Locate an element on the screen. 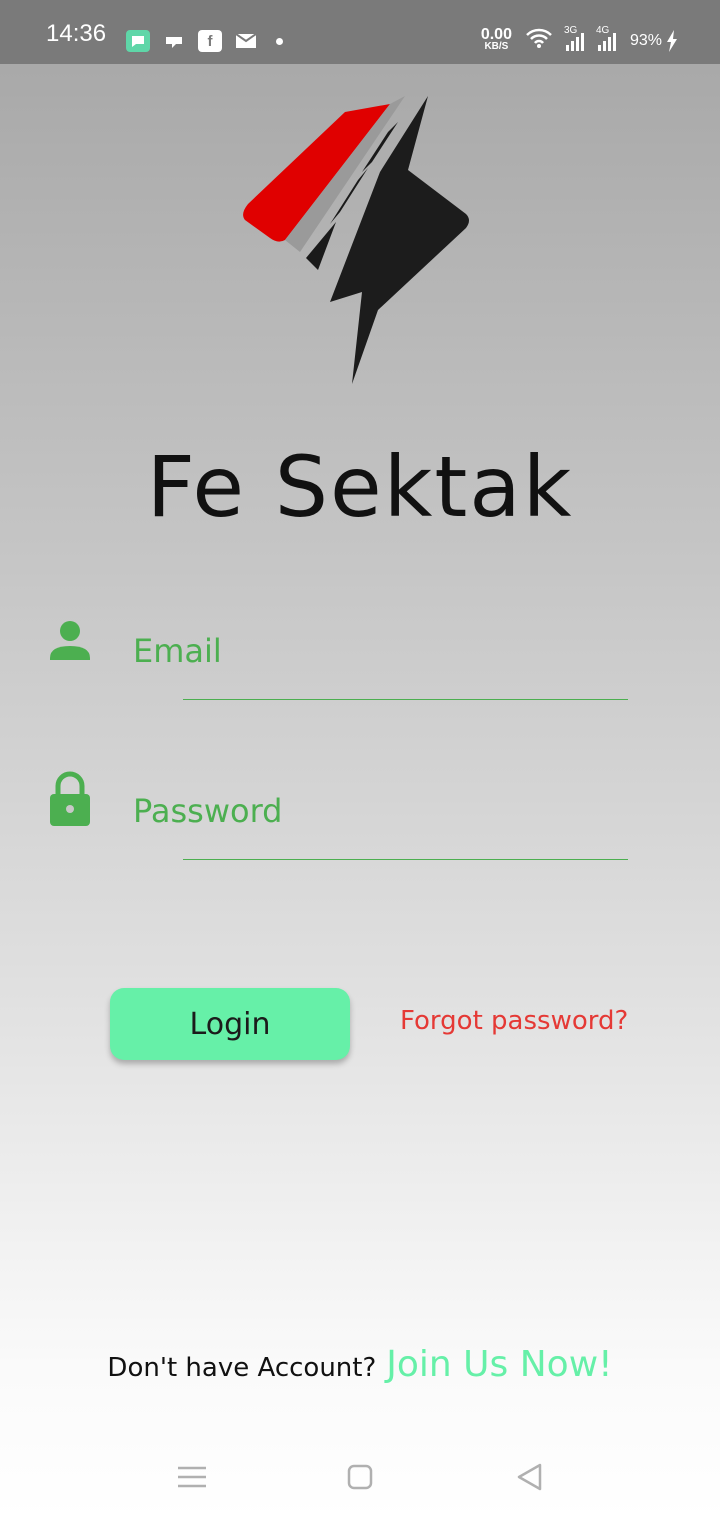  app-title: Fe Sektak is located at coordinates (360, 487).